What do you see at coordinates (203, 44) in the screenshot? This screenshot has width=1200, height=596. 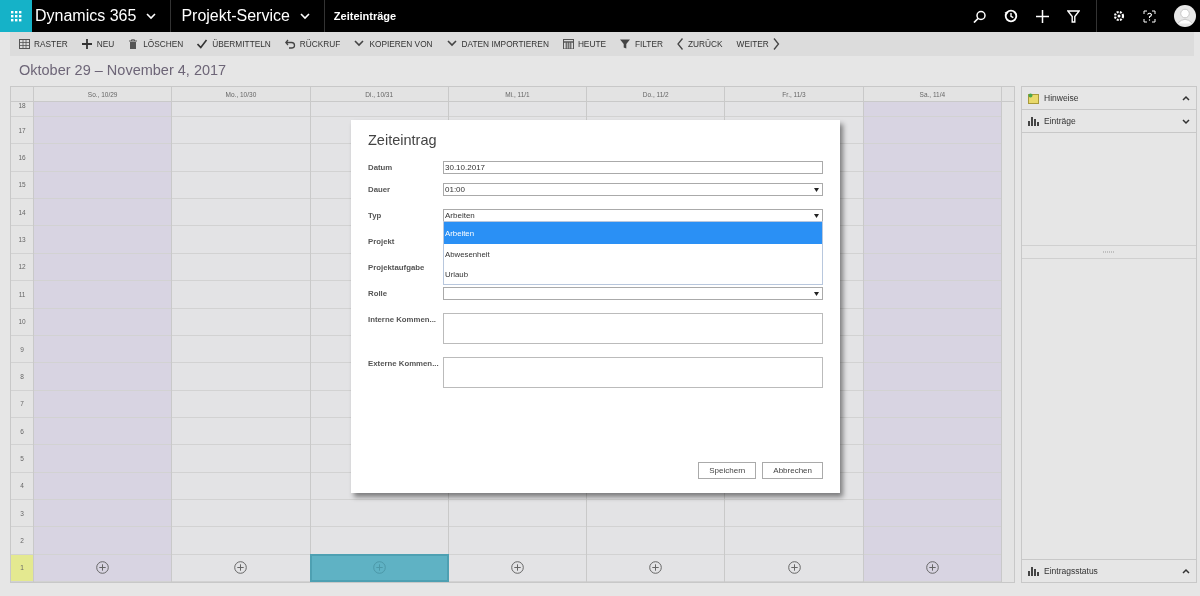 I see `check-icon` at bounding box center [203, 44].